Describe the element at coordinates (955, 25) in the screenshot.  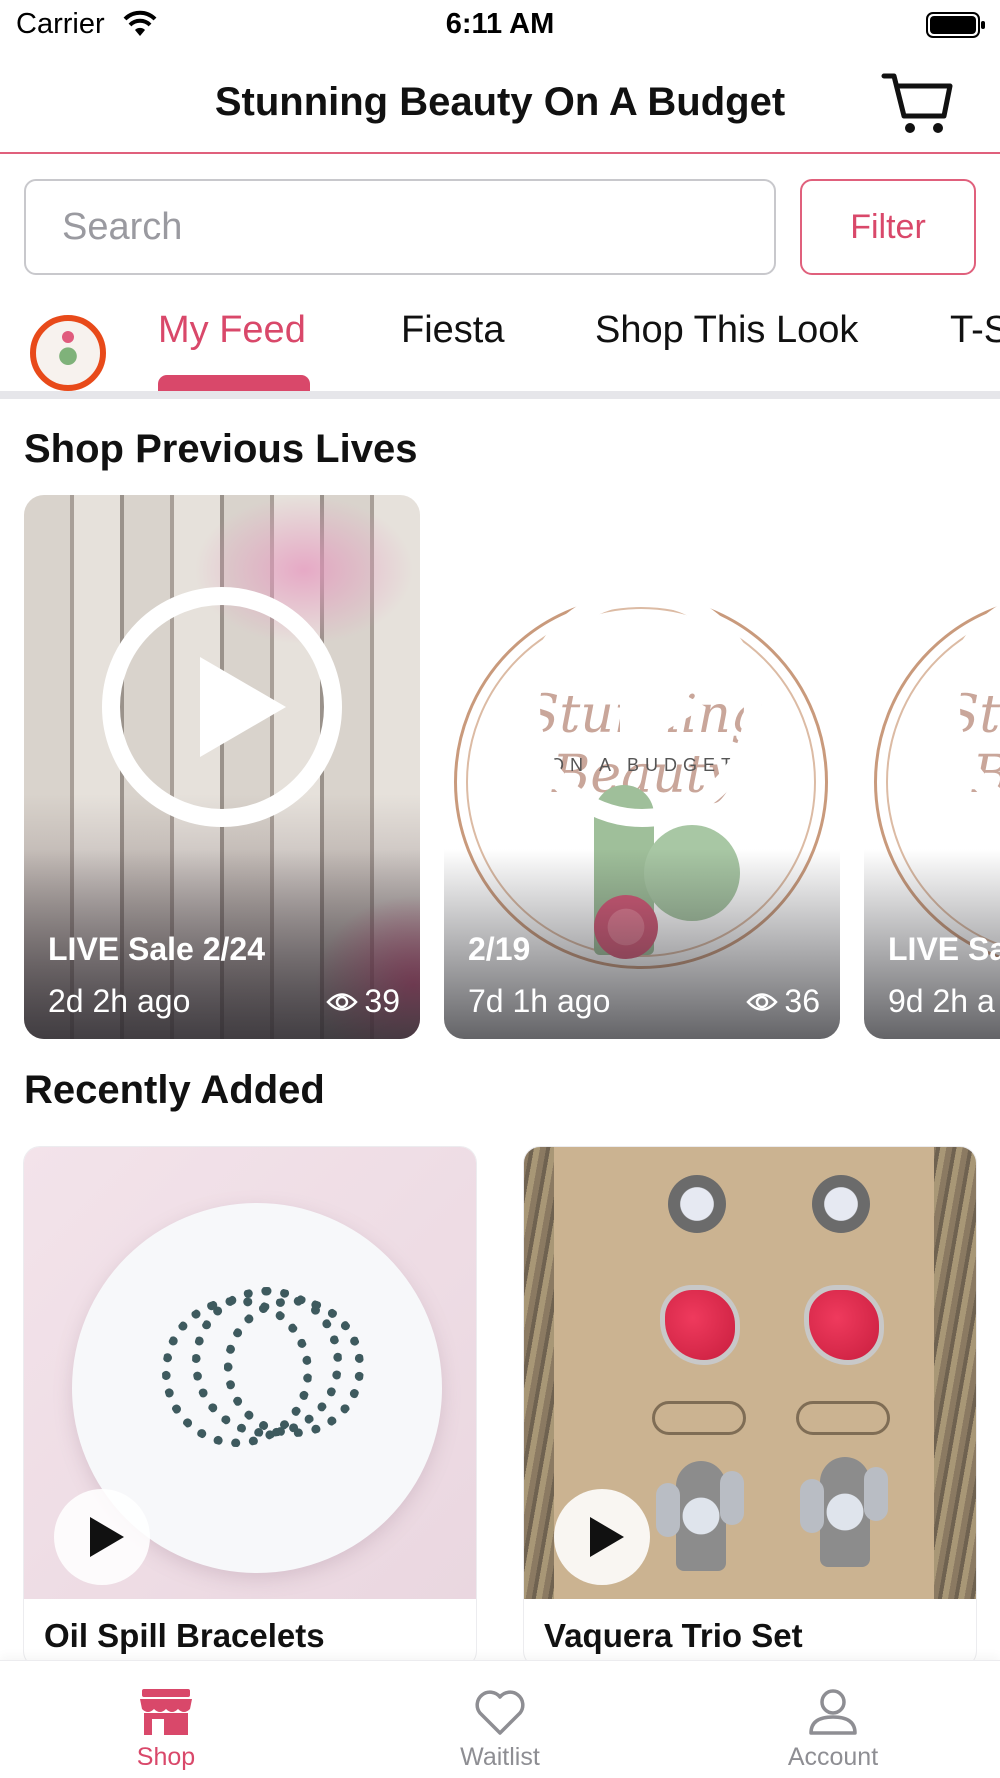
I see `battery-icon` at that location.